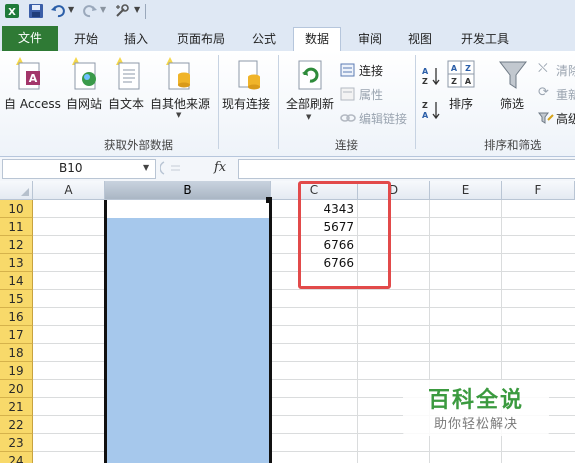  I want to click on clear-filter-button: ⛌ 清除, so click(556, 70).